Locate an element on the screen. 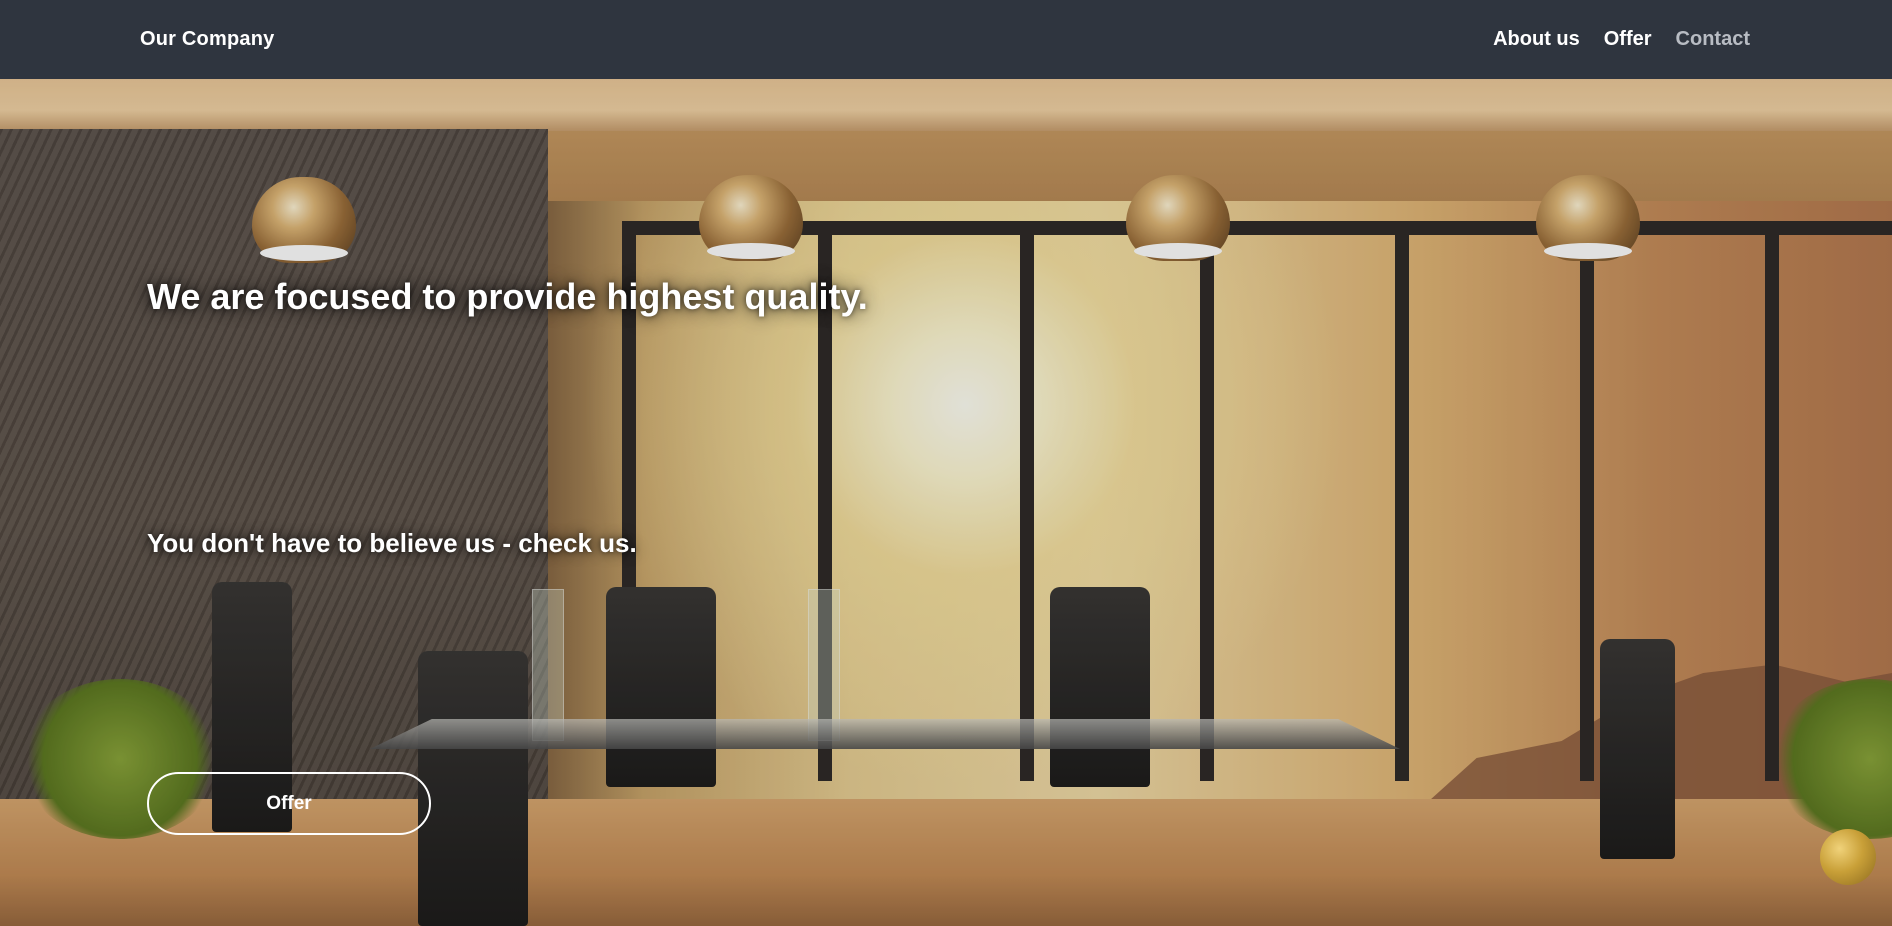 Image resolution: width=1892 pixels, height=926 pixels. navbar: Our Company About us Offer Contact is located at coordinates (946, 39).